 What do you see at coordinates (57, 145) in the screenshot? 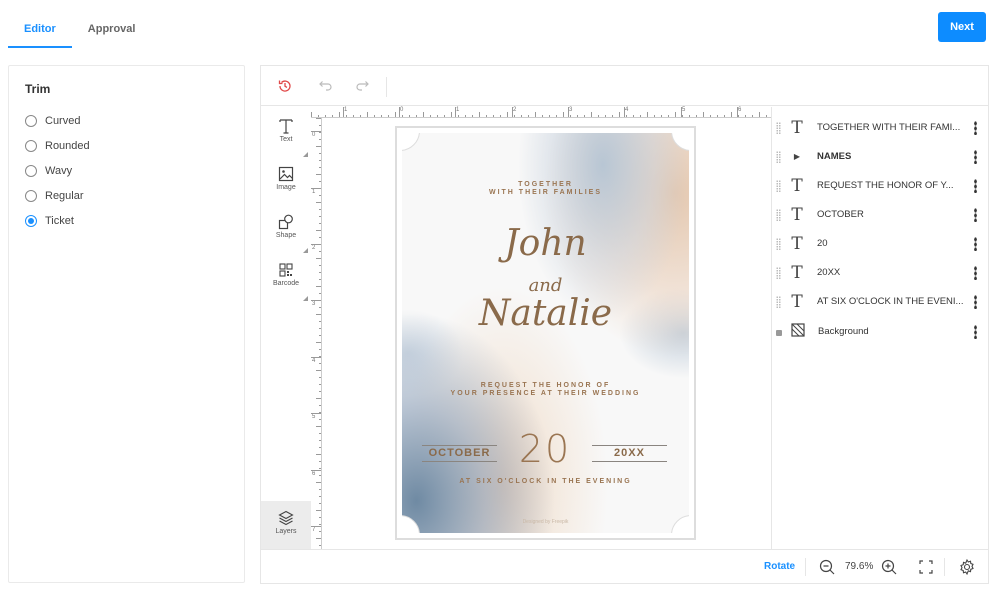
I see `trim-option-rounded: Rounded` at bounding box center [57, 145].